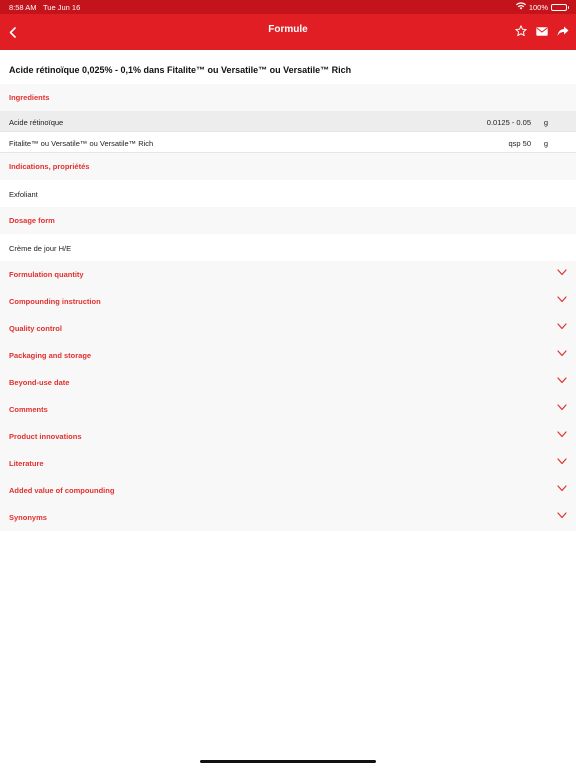  I want to click on section-label: Packaging and storage, so click(50, 355).